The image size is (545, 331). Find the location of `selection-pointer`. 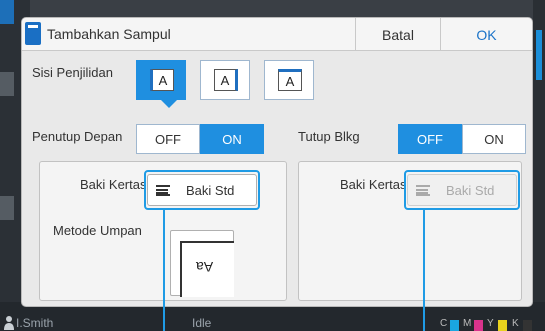

selection-pointer is located at coordinates (169, 104).